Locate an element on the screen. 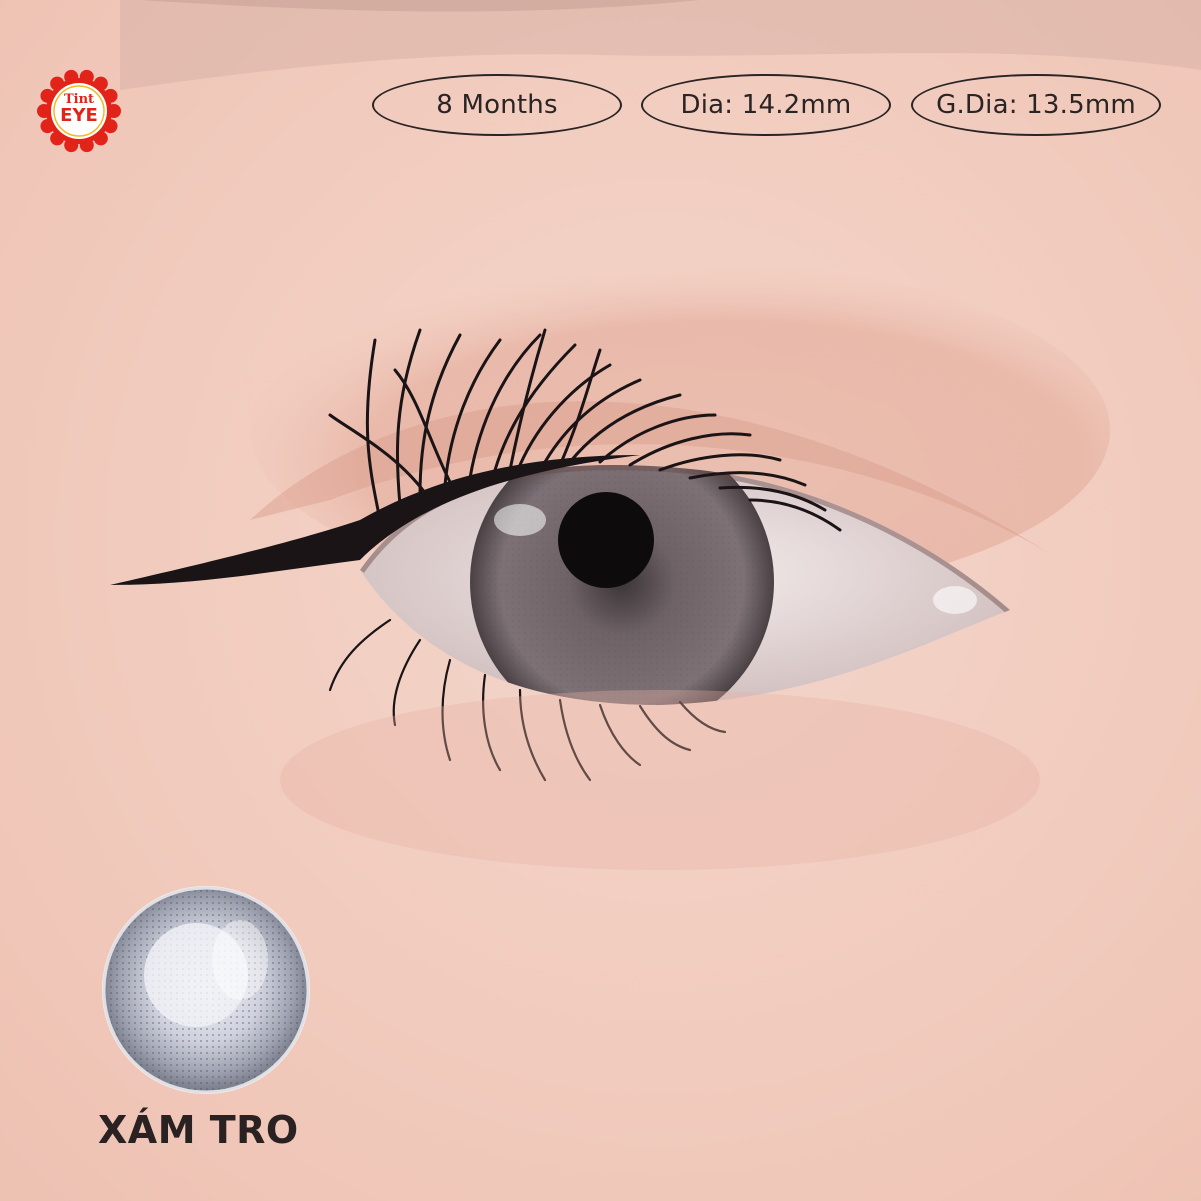 This screenshot has height=1201, width=1201. diameter-badge: Dia: 14.2mm is located at coordinates (766, 105).